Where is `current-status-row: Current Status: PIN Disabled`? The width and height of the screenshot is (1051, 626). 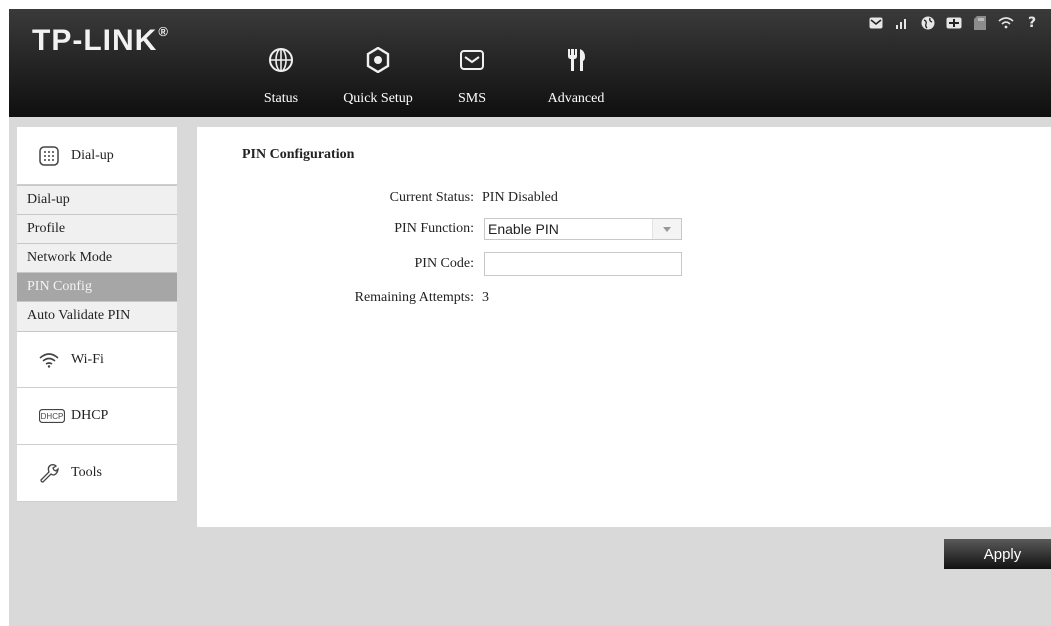 current-status-row: Current Status: PIN Disabled is located at coordinates (497, 198).